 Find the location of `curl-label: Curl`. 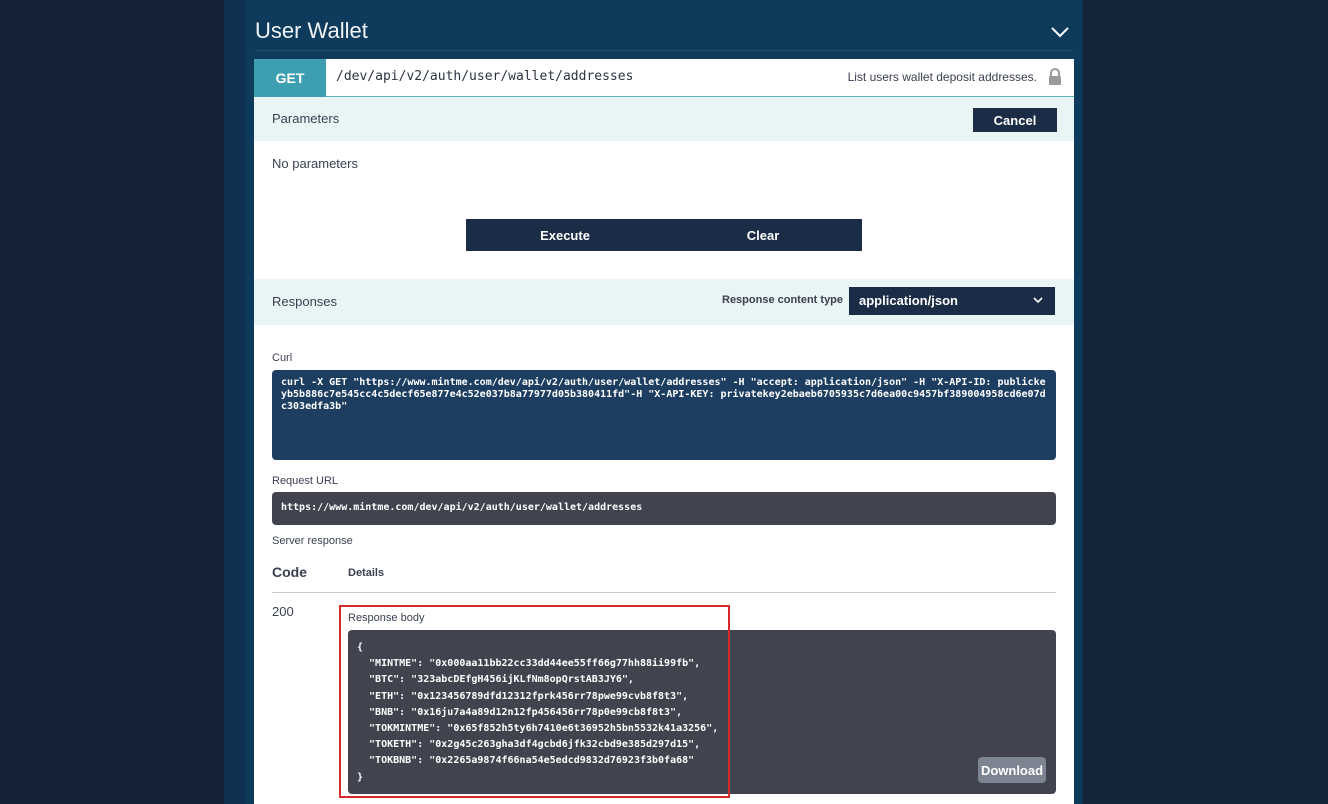

curl-label: Curl is located at coordinates (282, 358).